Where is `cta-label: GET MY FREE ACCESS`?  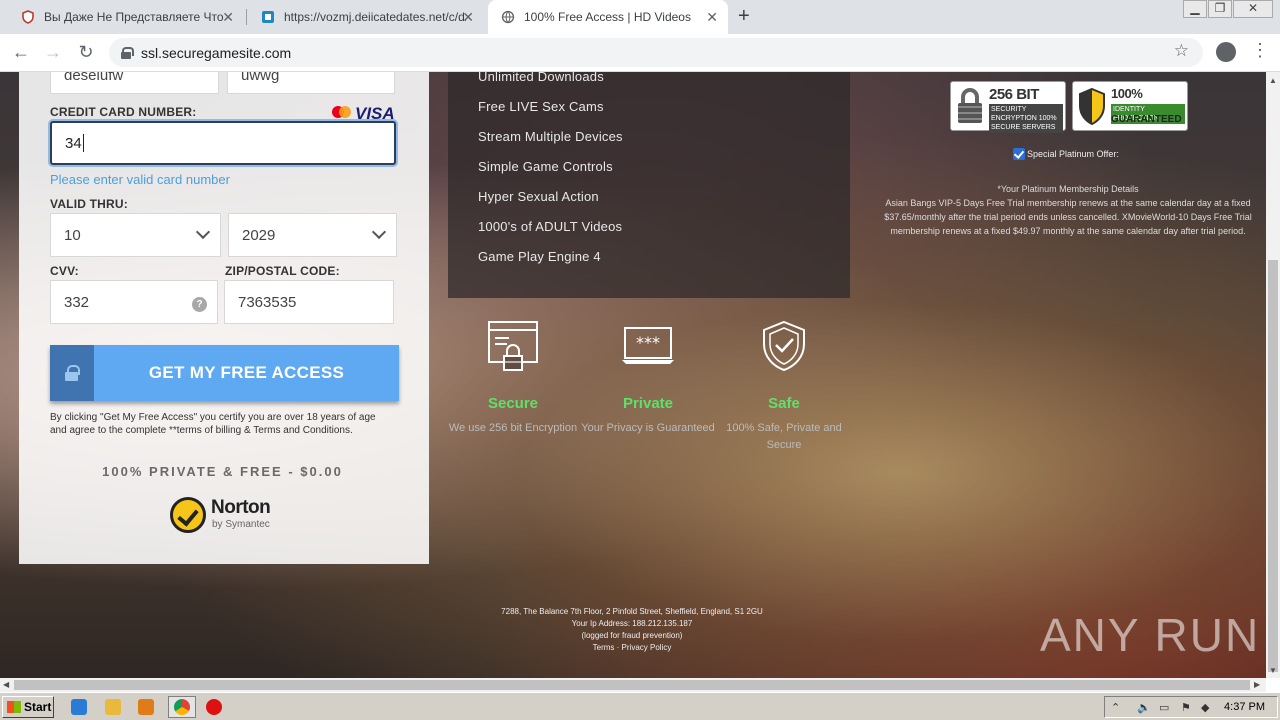 cta-label: GET MY FREE ACCESS is located at coordinates (246, 372).